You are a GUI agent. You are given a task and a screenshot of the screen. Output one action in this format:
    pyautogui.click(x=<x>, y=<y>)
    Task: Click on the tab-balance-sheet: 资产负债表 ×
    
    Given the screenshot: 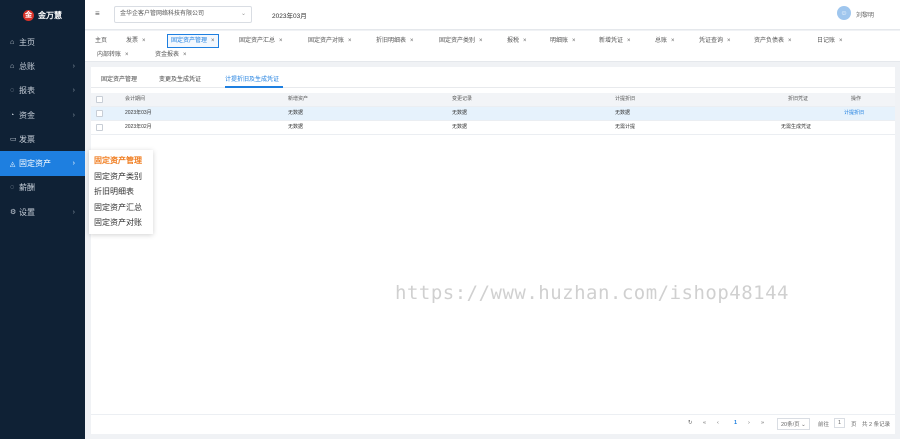 What is the action you would take?
    pyautogui.click(x=773, y=41)
    